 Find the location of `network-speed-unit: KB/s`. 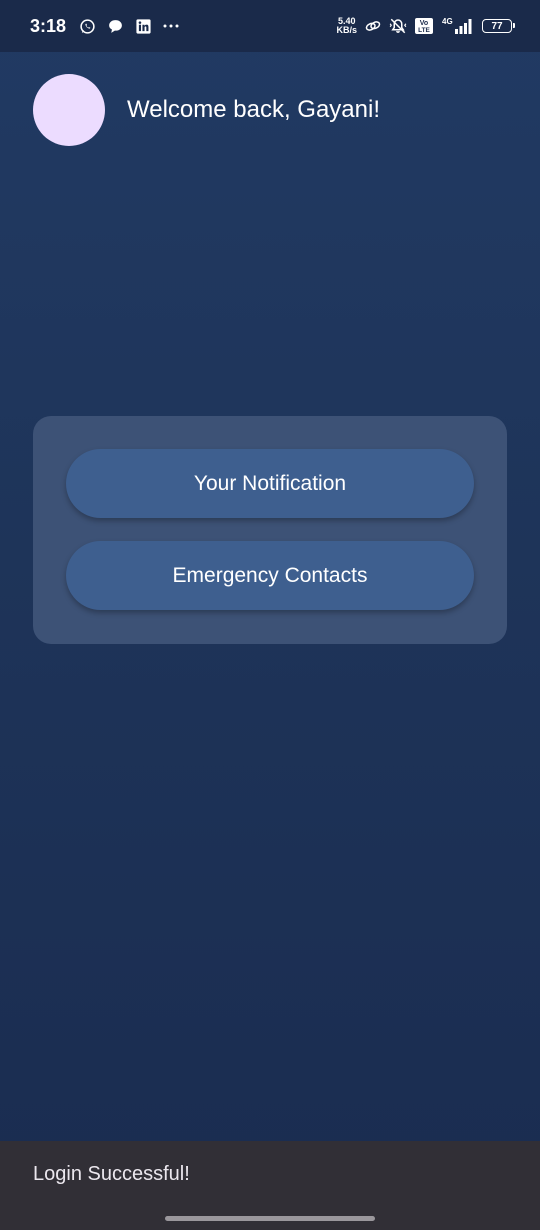

network-speed-unit: KB/s is located at coordinates (346, 30).